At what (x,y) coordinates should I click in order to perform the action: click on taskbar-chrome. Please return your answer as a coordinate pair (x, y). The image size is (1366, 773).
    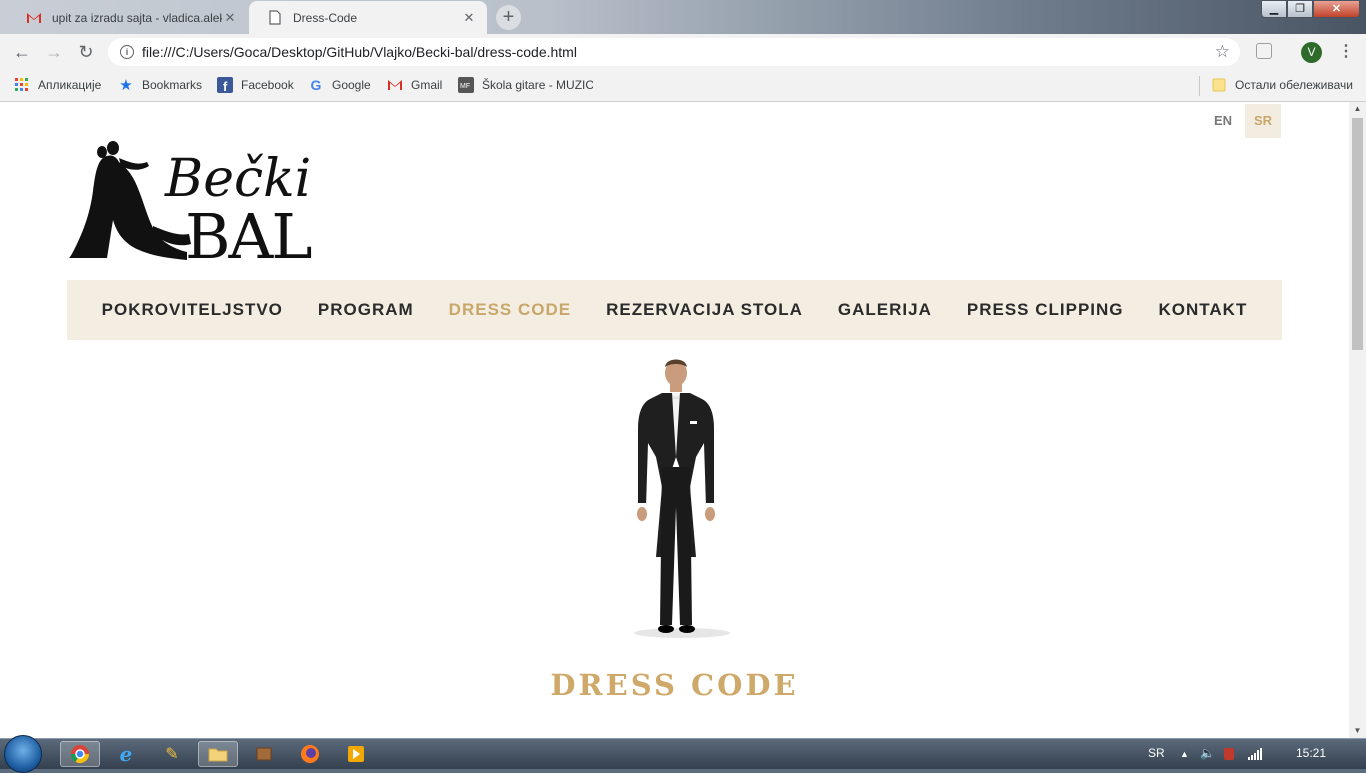
    Looking at the image, I should click on (80, 754).